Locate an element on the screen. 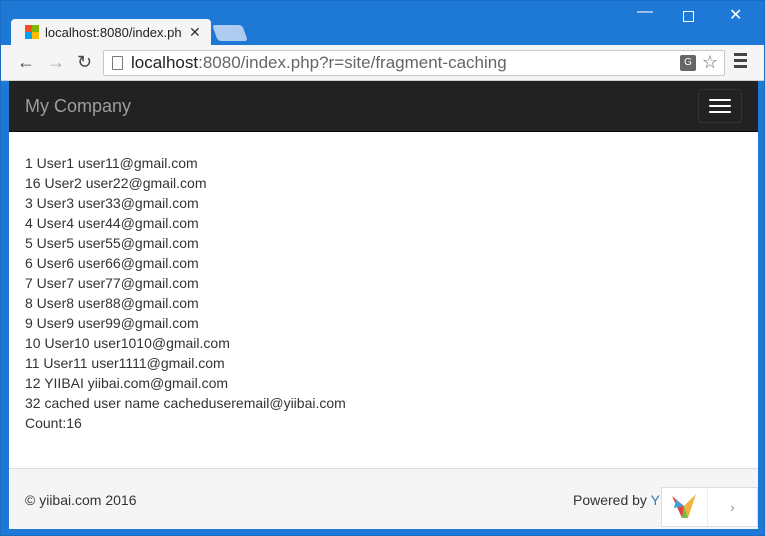 This screenshot has height=536, width=765. list-item: 8 User8 user88@gmail.com is located at coordinates (112, 303).